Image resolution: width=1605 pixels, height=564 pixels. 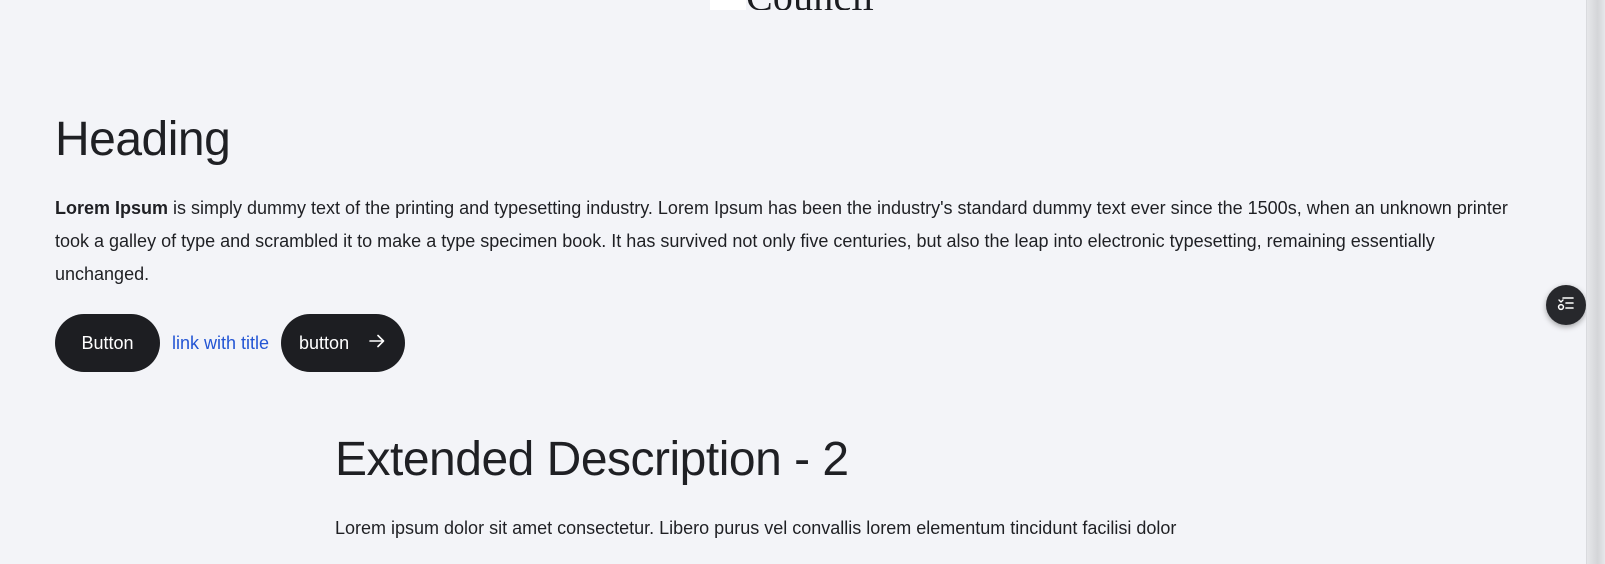 I want to click on table-of-contents-button, so click(x=1566, y=305).